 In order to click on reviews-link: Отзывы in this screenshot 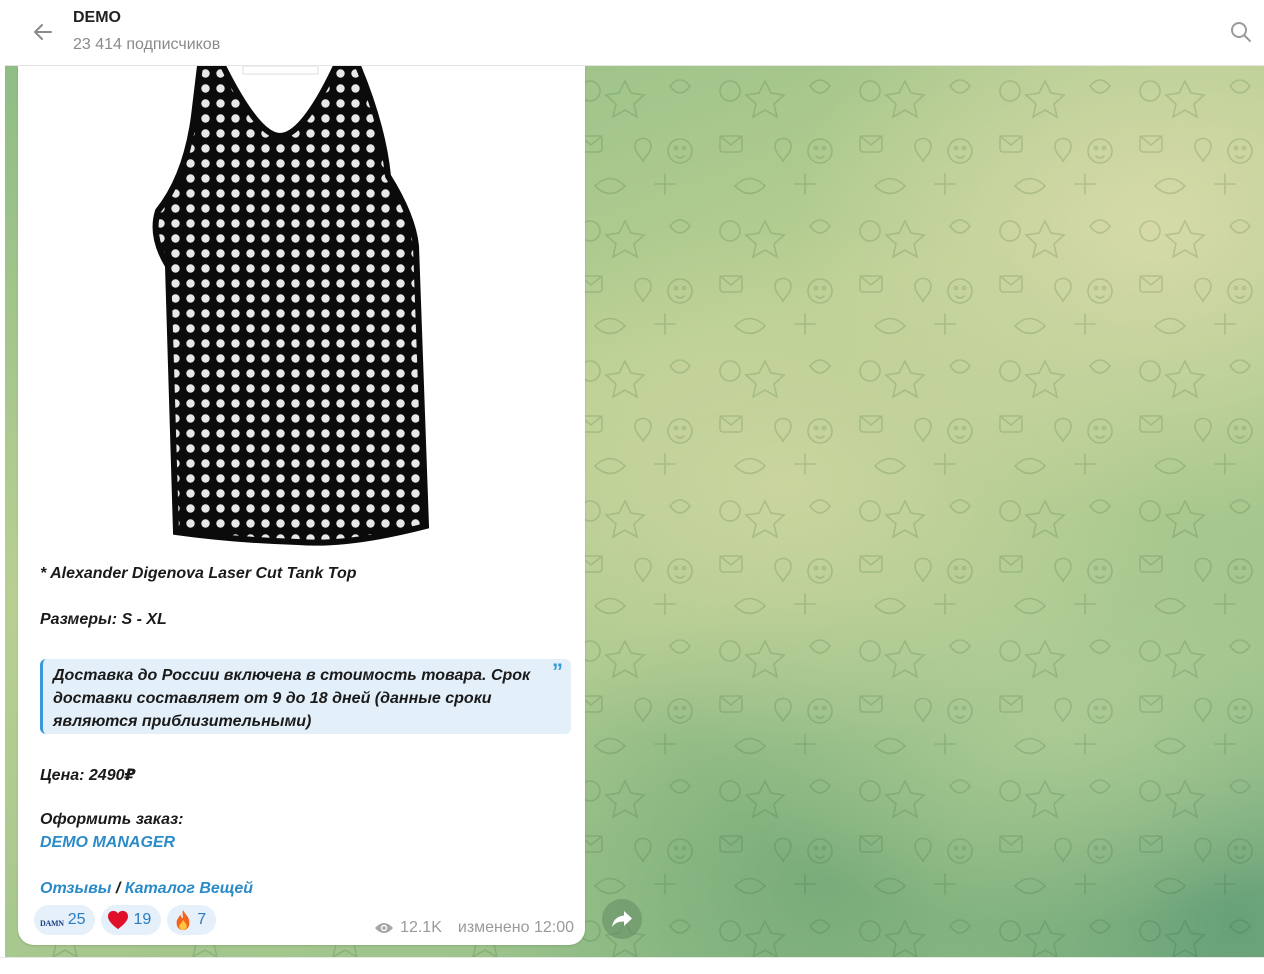, I will do `click(75, 888)`.